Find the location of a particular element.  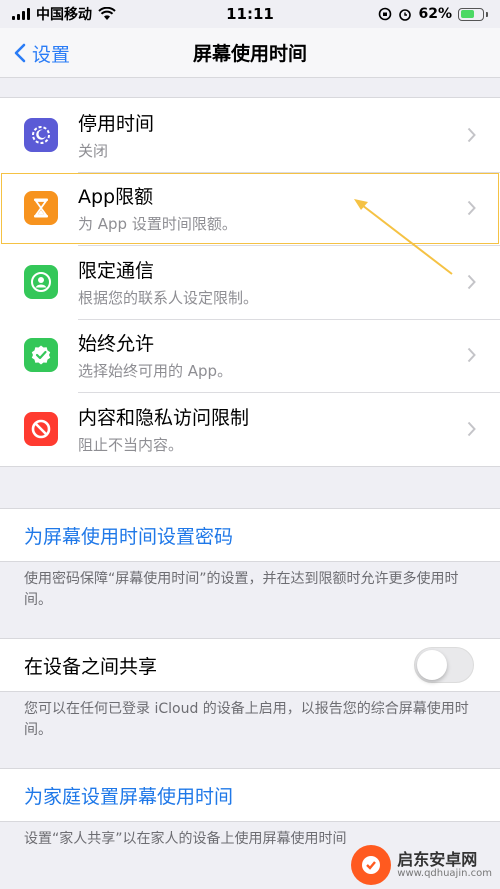

carrier-label: 中国移动 is located at coordinates (64, 15).